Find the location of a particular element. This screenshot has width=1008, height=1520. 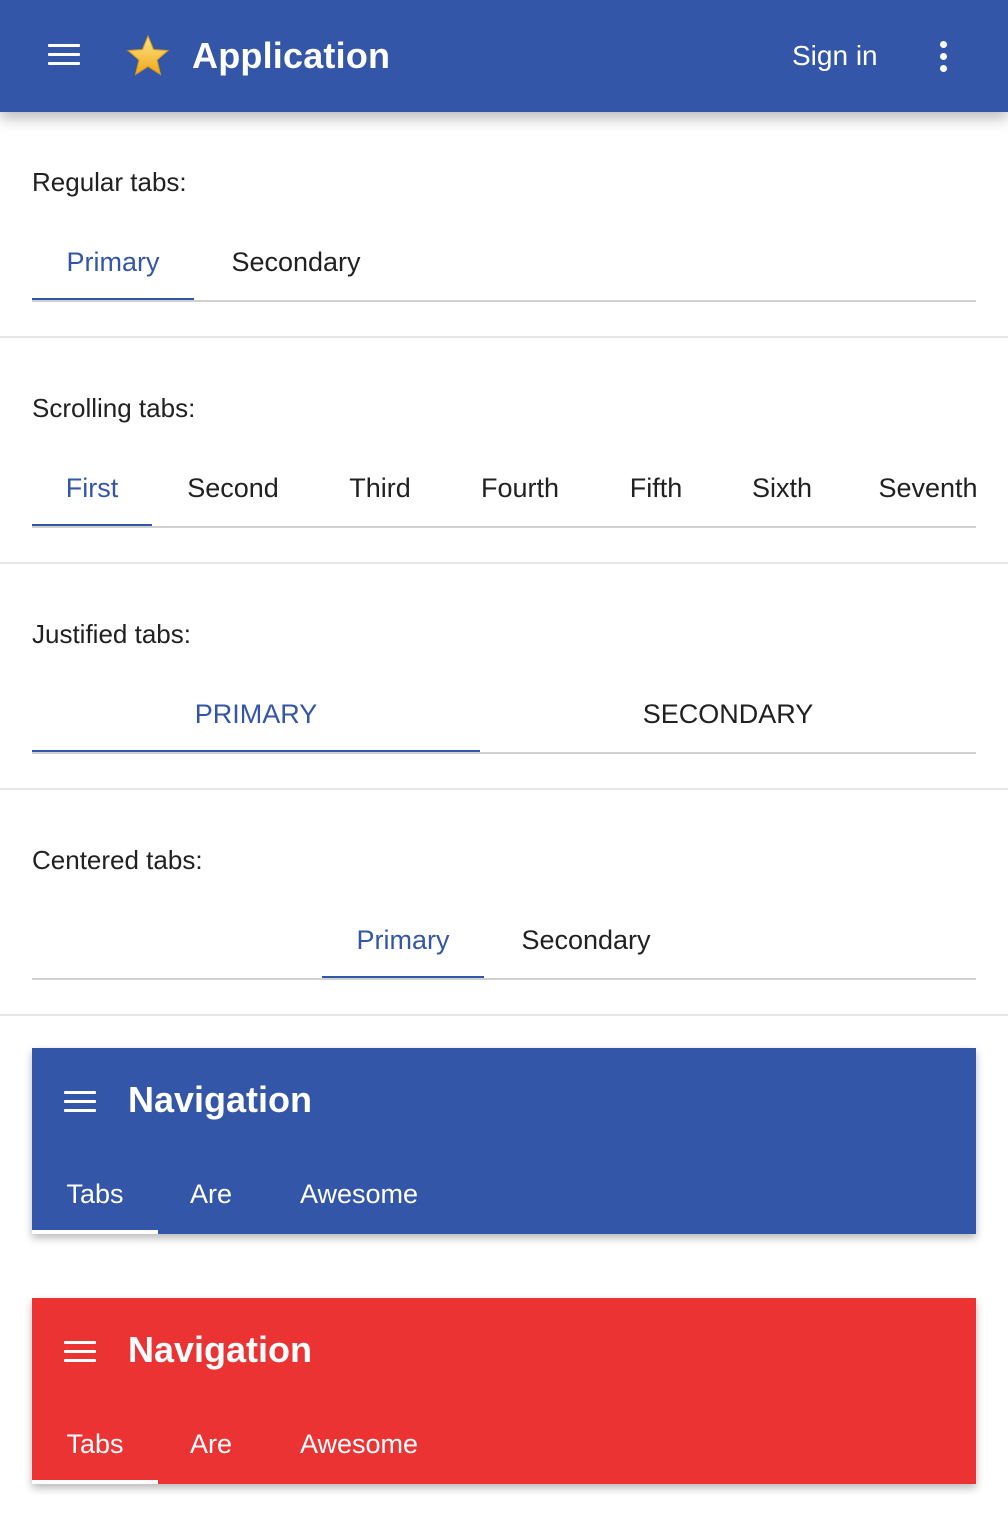

justified-tab-bar: PRIMARY SECONDARY is located at coordinates (504, 714).